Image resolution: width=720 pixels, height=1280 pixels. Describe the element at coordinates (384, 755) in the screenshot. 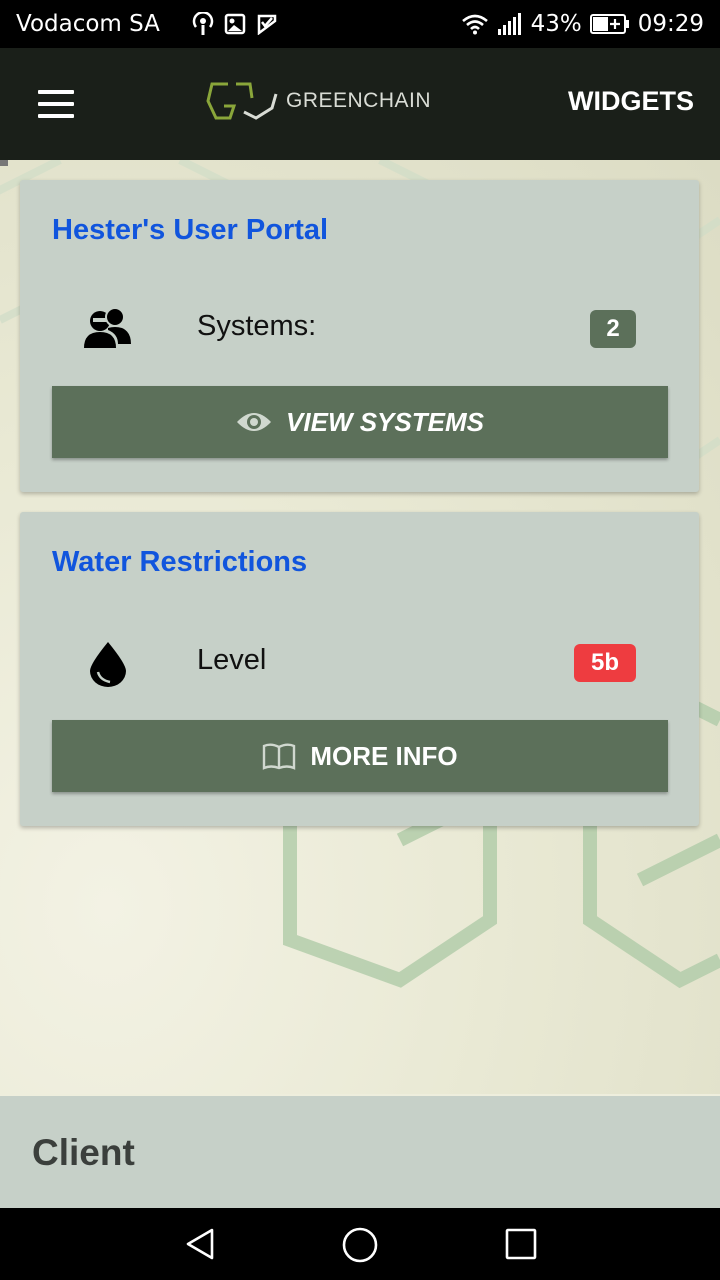

I see `more-info-label: MORE INFO` at that location.